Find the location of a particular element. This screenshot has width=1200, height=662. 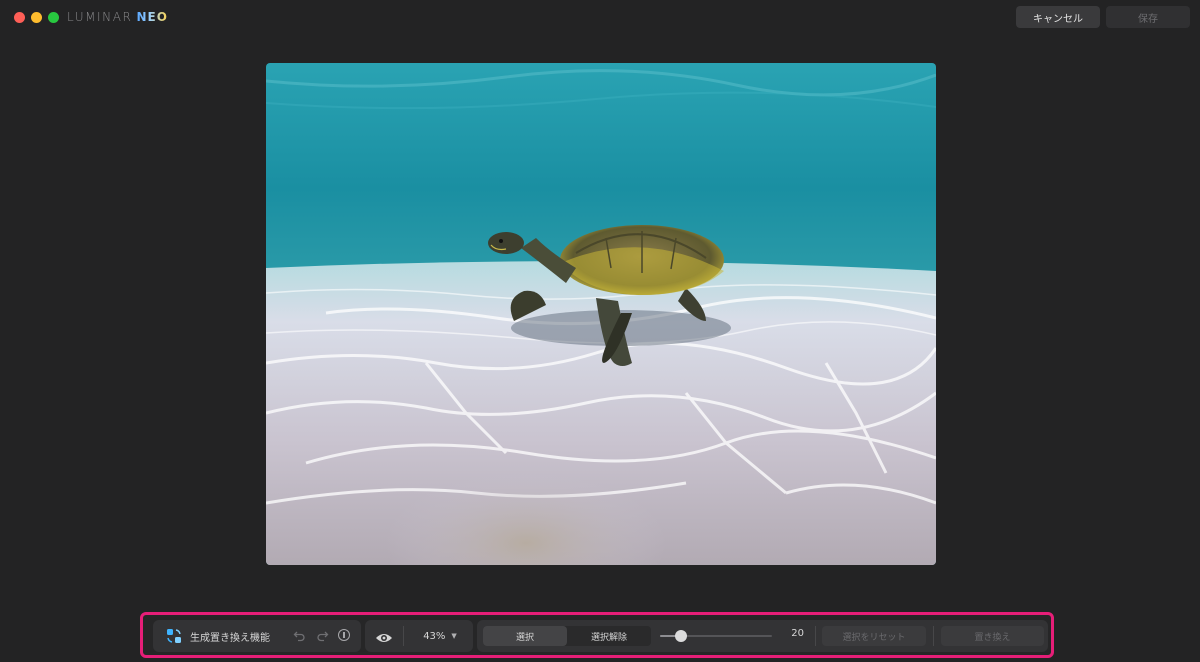

title-bar: LUMINAR NEO キャンセル 保存 is located at coordinates (600, 17).